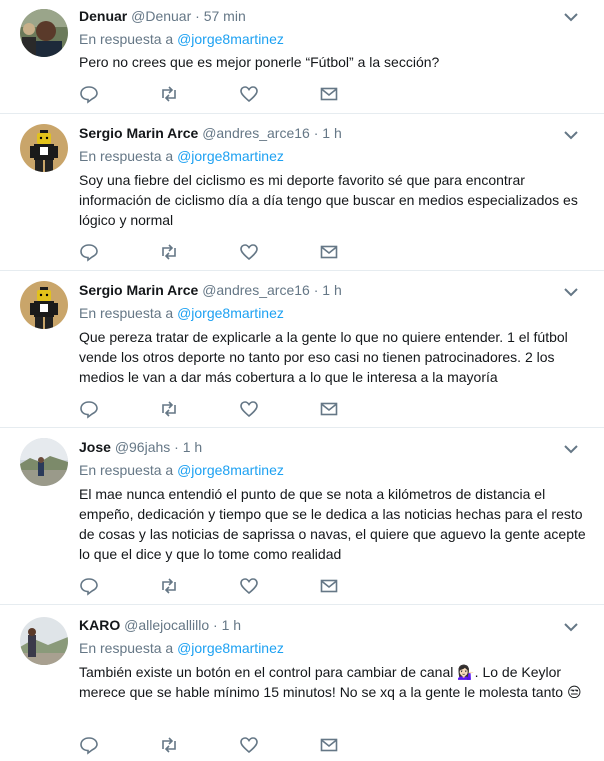  Describe the element at coordinates (95, 447) in the screenshot. I see `author-name: Jose` at that location.